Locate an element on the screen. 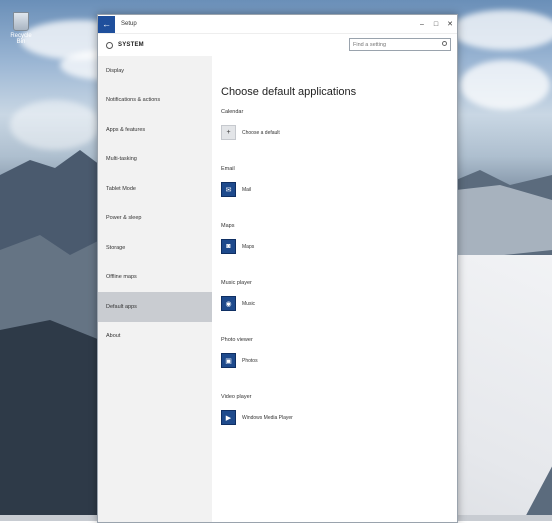 The image size is (552, 523). minimize-button: – is located at coordinates (422, 24).